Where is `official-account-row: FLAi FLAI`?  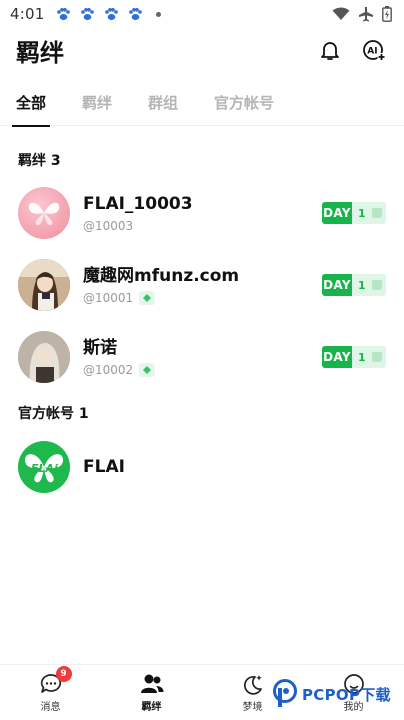 official-account-row: FLAi FLAI is located at coordinates (202, 467).